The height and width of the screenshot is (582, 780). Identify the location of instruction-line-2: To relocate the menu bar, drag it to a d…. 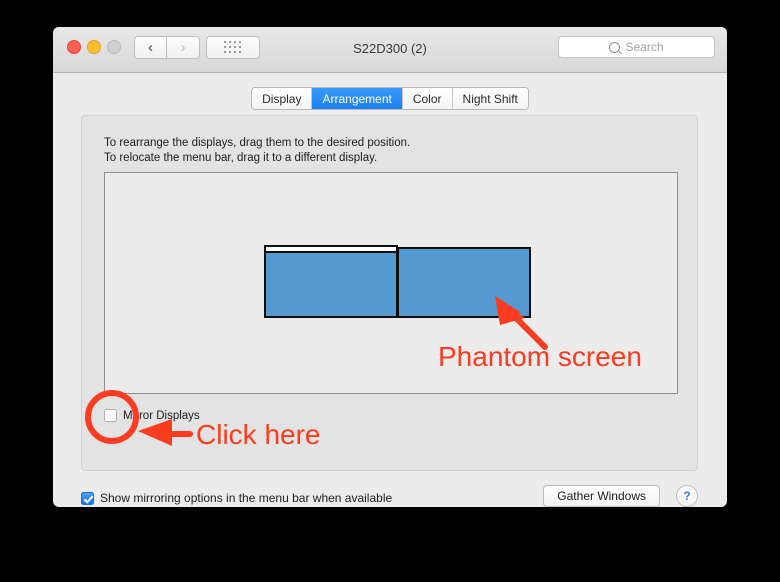
(241, 158).